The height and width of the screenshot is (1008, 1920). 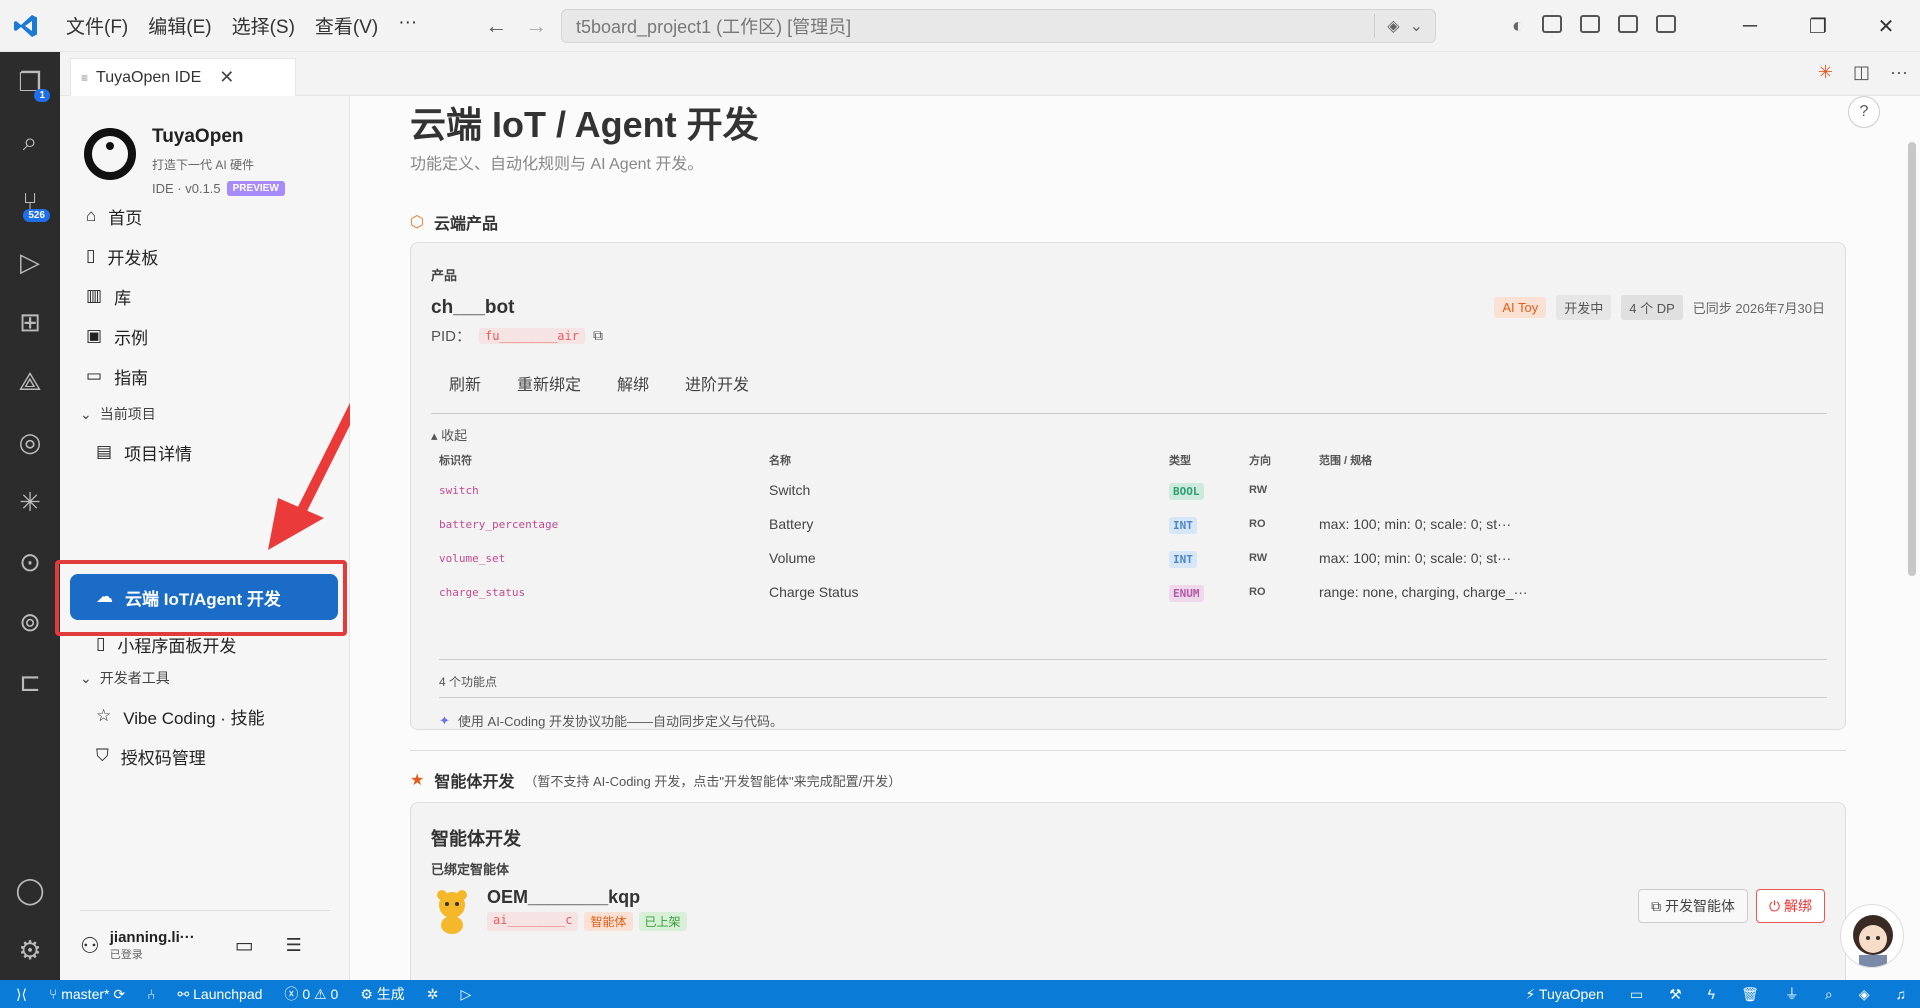 I want to click on scrollbar-thumb, so click(x=1912, y=359).